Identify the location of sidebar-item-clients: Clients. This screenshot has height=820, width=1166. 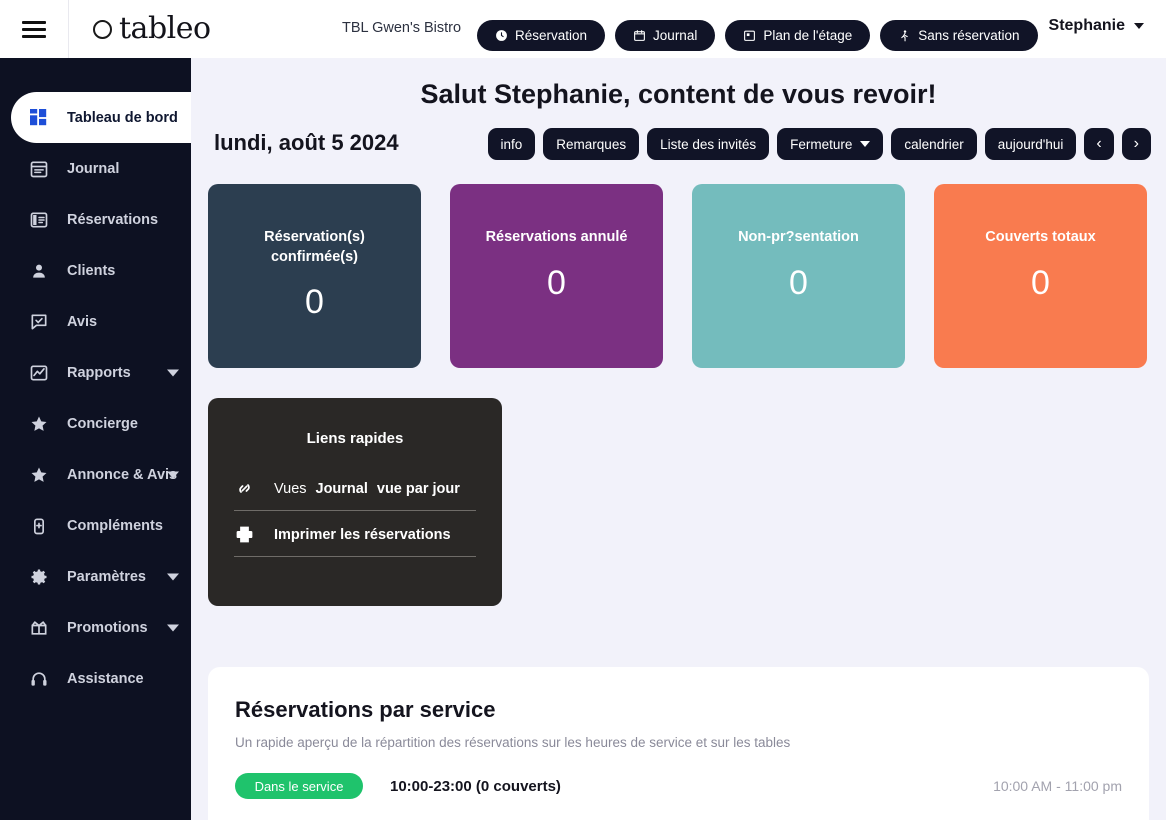
(95, 270).